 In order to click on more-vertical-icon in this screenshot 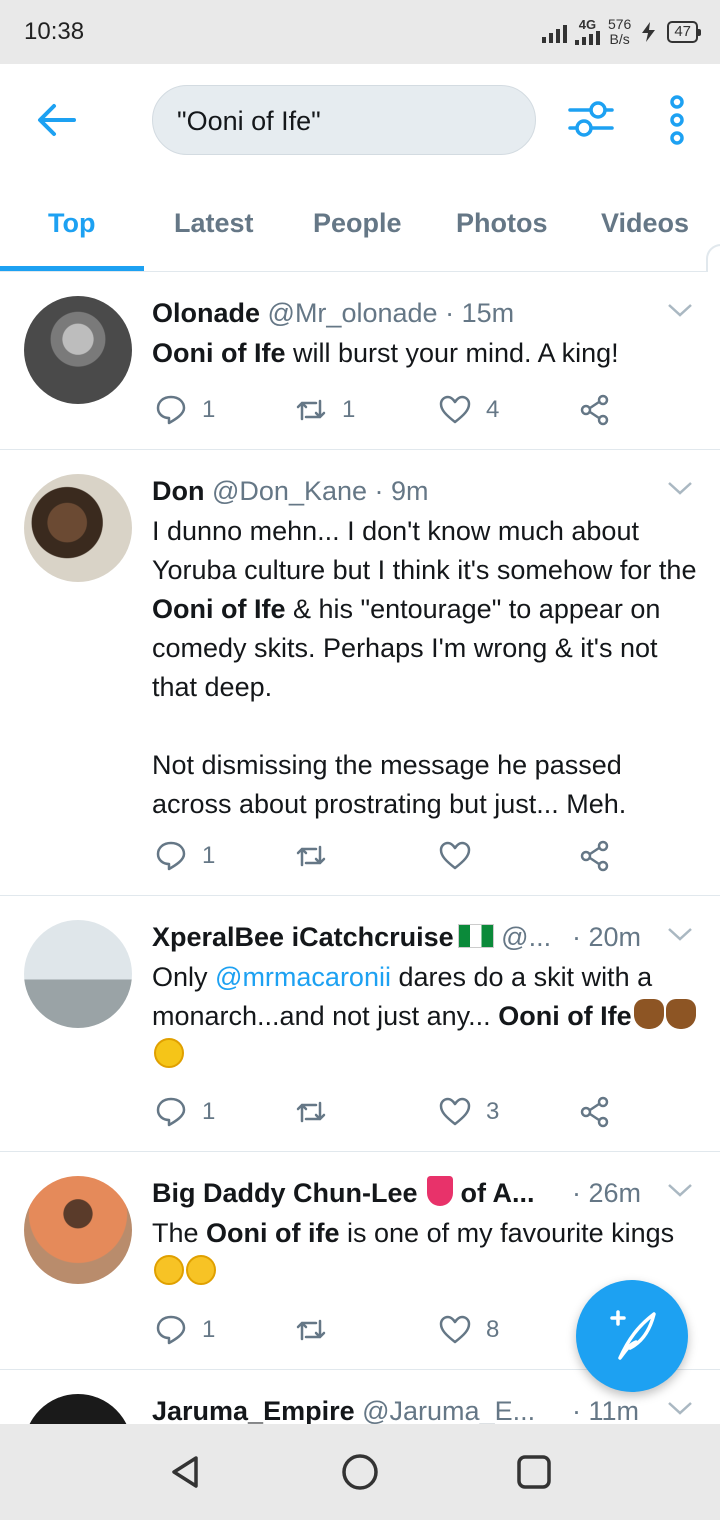, I will do `click(677, 120)`.